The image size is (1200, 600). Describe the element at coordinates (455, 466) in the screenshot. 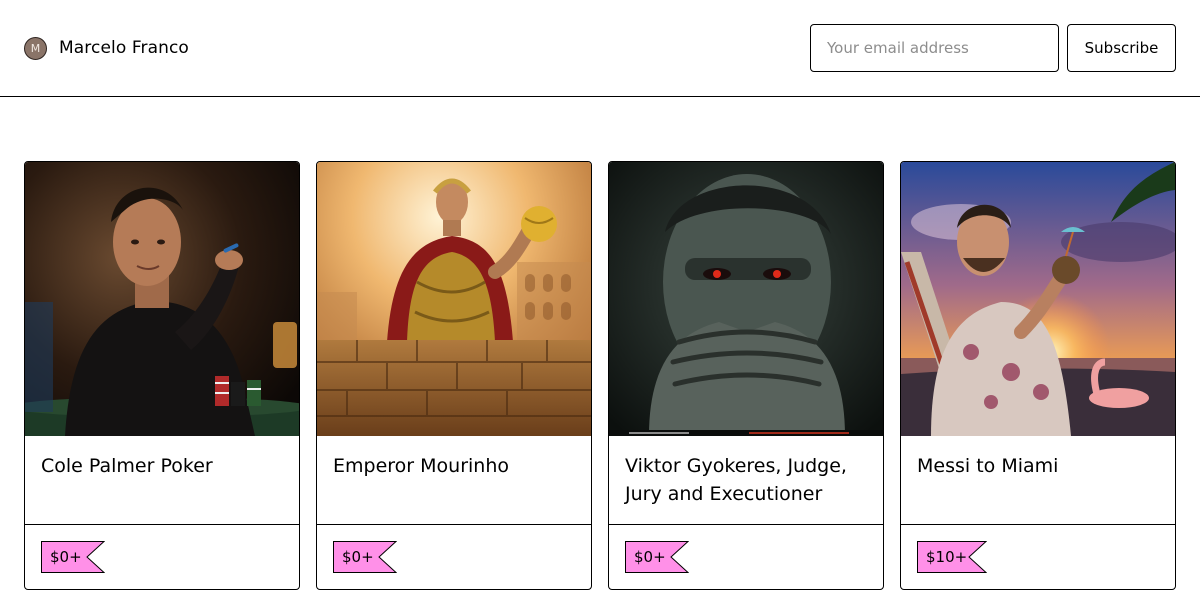

I see `product-title: Emperor Mourinho` at that location.